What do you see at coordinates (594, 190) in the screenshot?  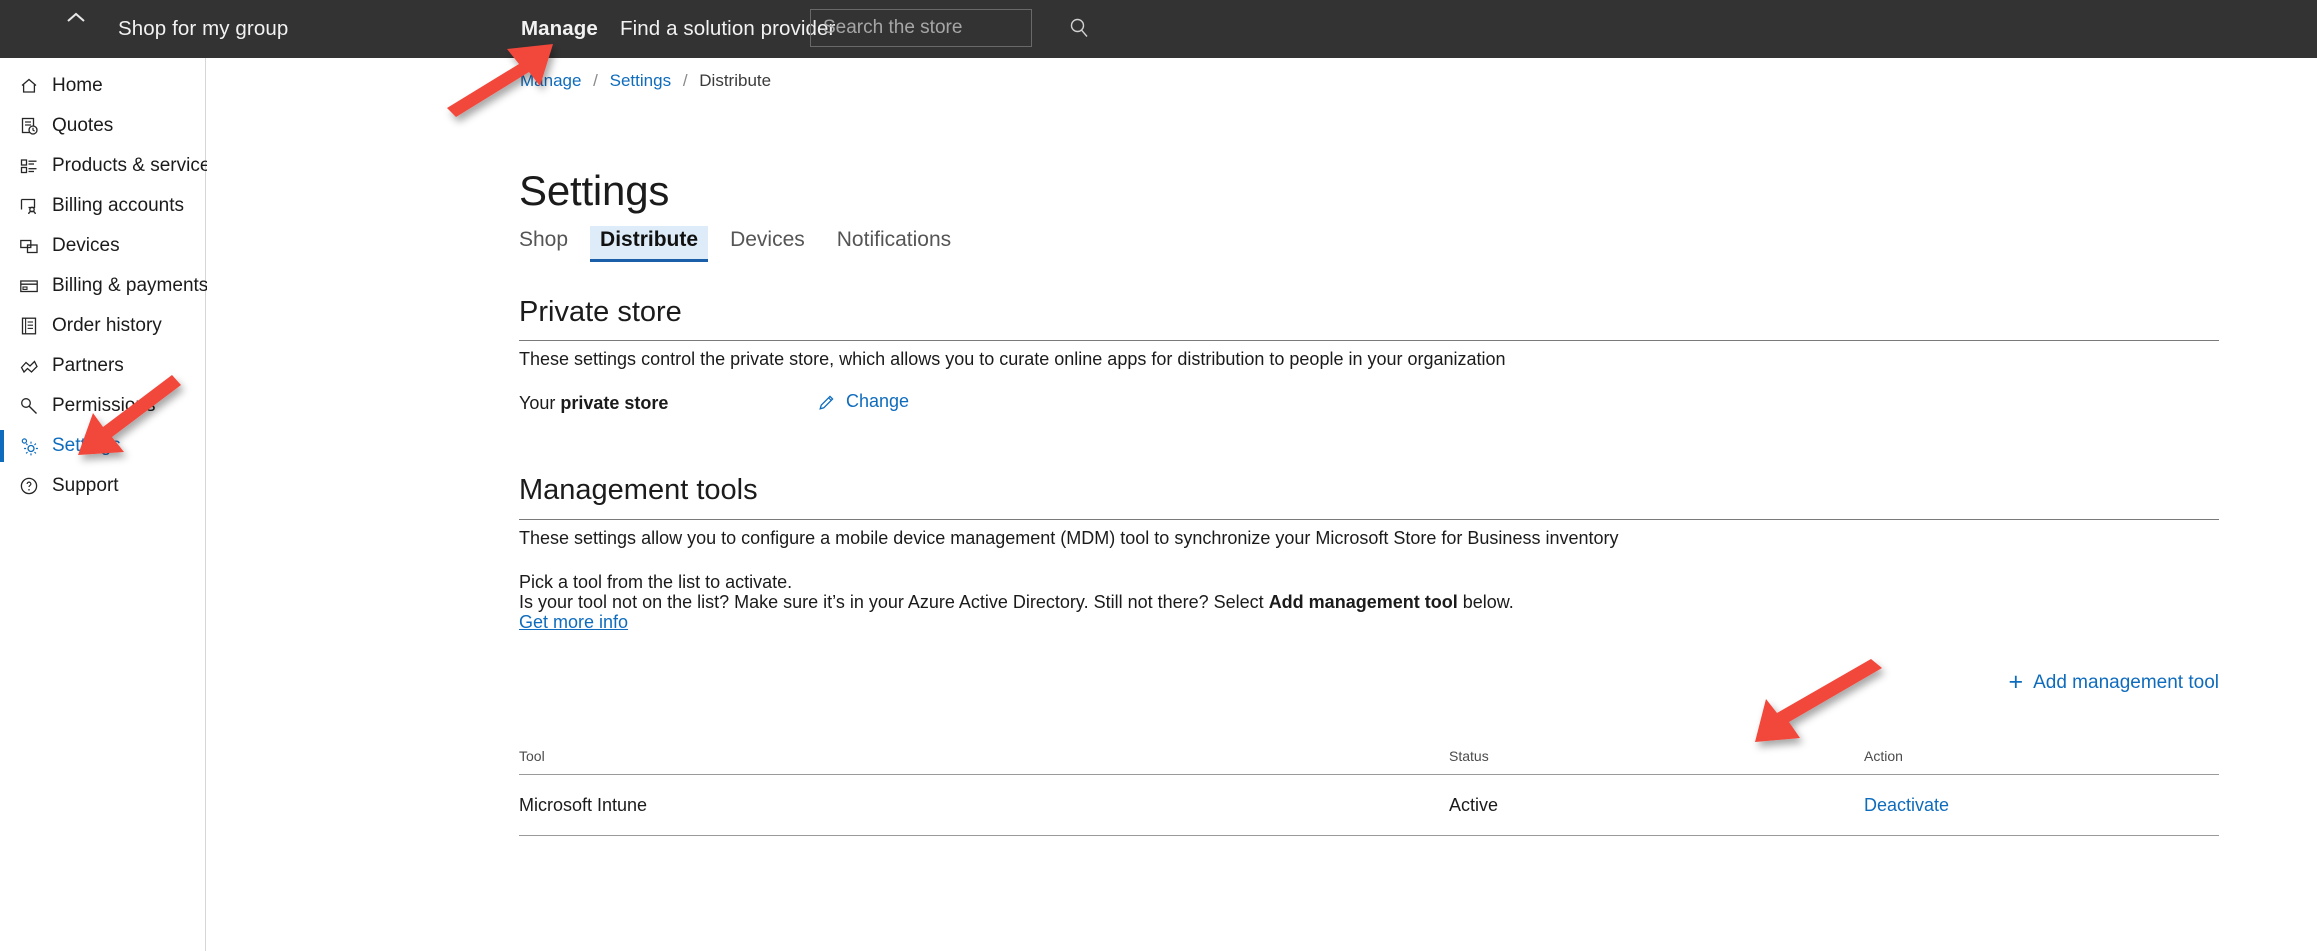 I see `page-title: Settings` at bounding box center [594, 190].